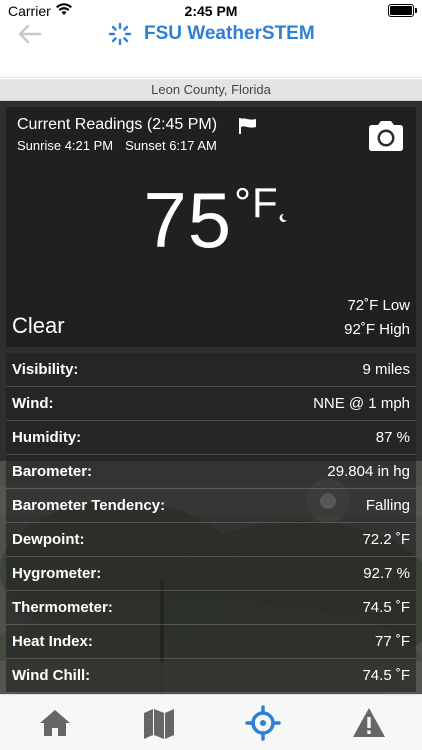 This screenshot has width=422, height=750. I want to click on reading-value: 87 %, so click(392, 437).